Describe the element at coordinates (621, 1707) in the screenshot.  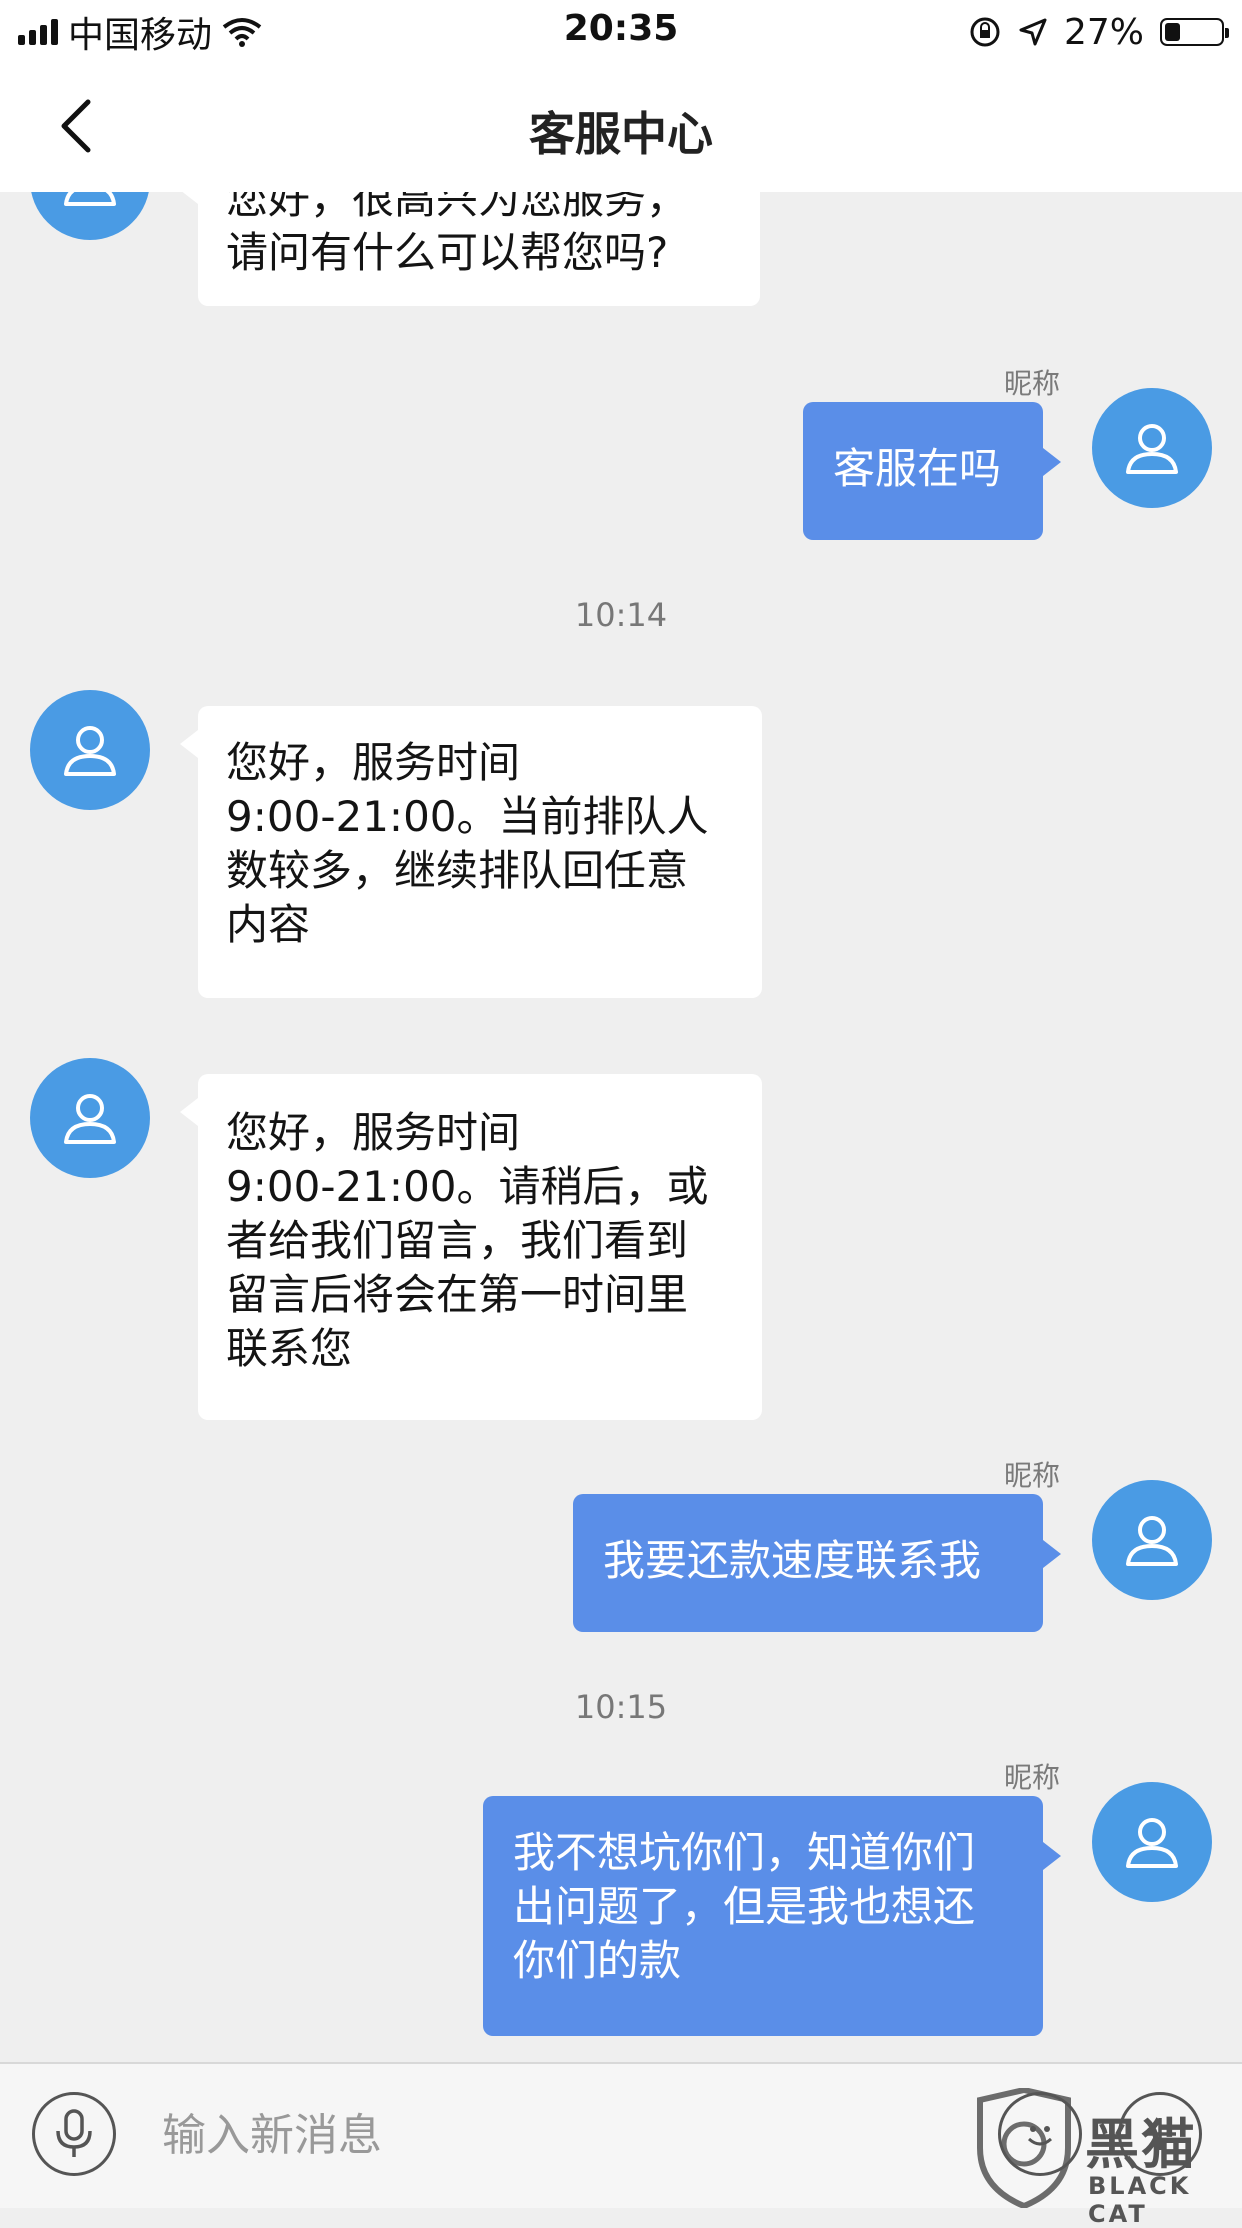
I see `timestamp: 10:15` at that location.